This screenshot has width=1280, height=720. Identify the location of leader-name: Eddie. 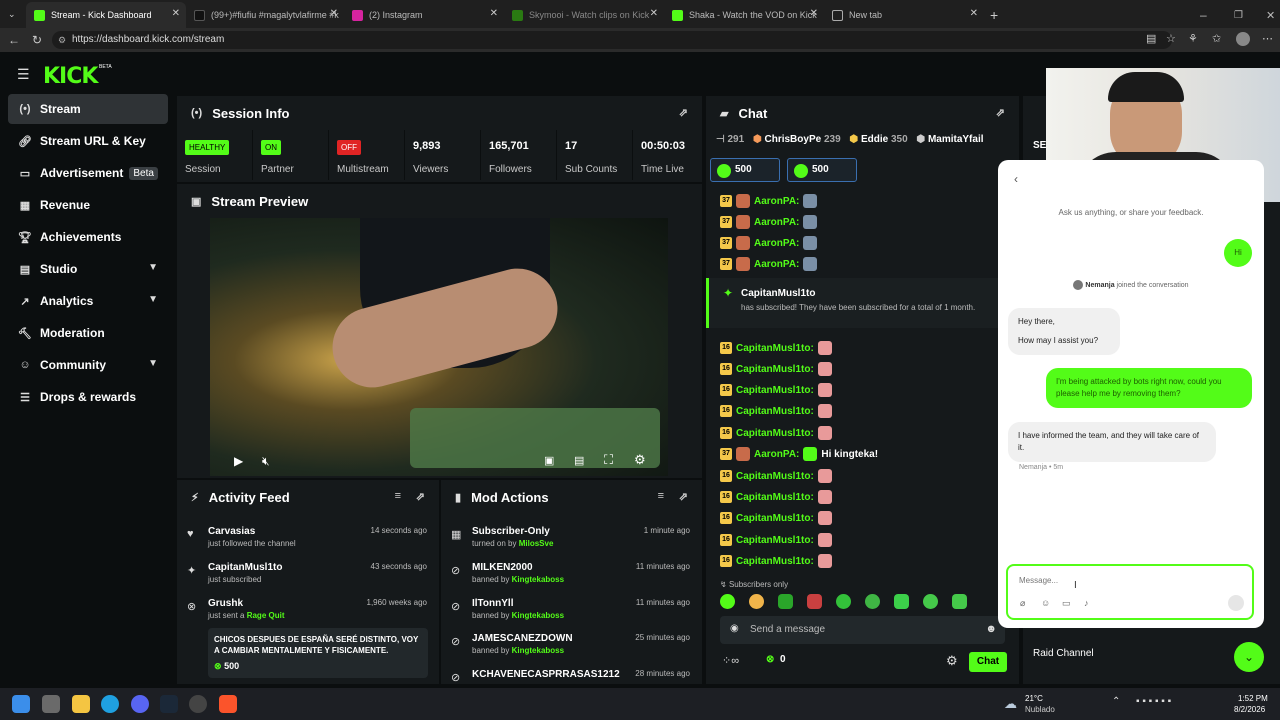
(874, 139).